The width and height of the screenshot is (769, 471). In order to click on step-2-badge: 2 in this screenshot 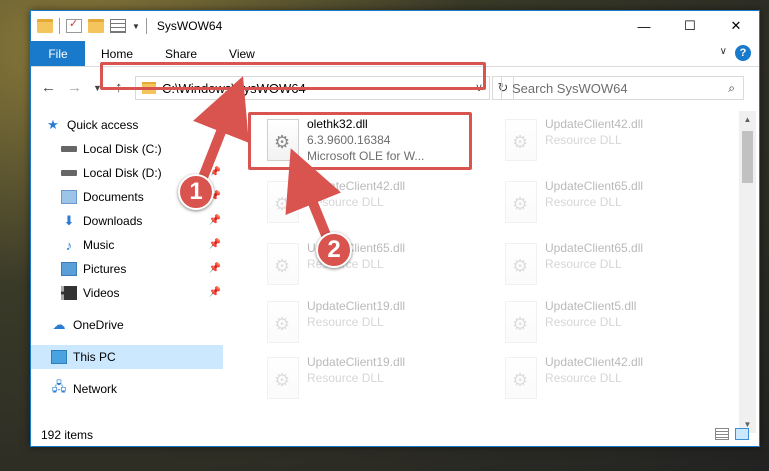, I will do `click(334, 250)`.